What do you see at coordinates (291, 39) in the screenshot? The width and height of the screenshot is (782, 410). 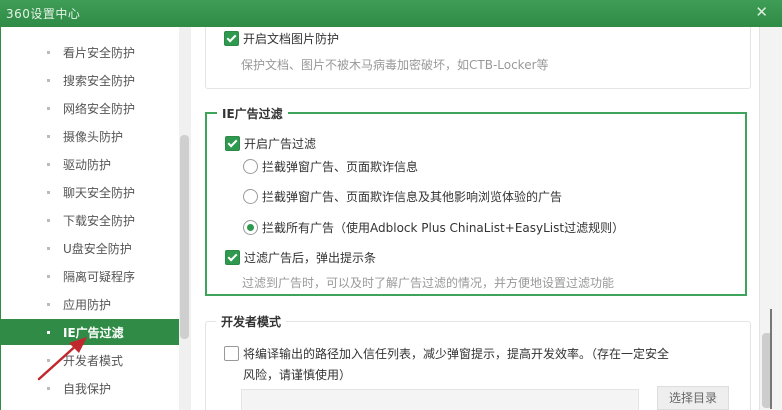 I see `doc-protect-label: 开启文档图片防护` at bounding box center [291, 39].